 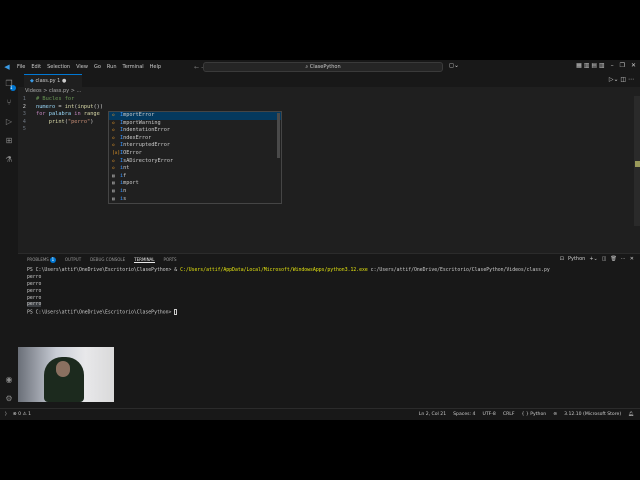 I want to click on code-line: 3 for palabra in range, so click(x=60, y=115).